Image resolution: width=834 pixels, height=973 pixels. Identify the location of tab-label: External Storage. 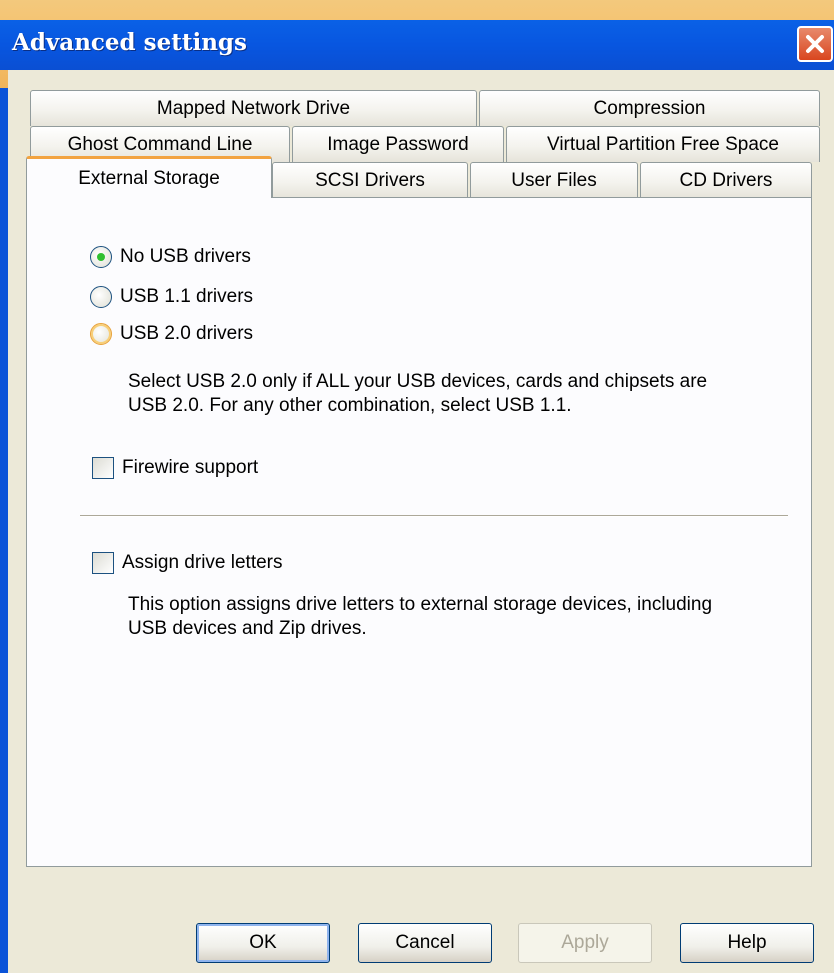
(149, 178).